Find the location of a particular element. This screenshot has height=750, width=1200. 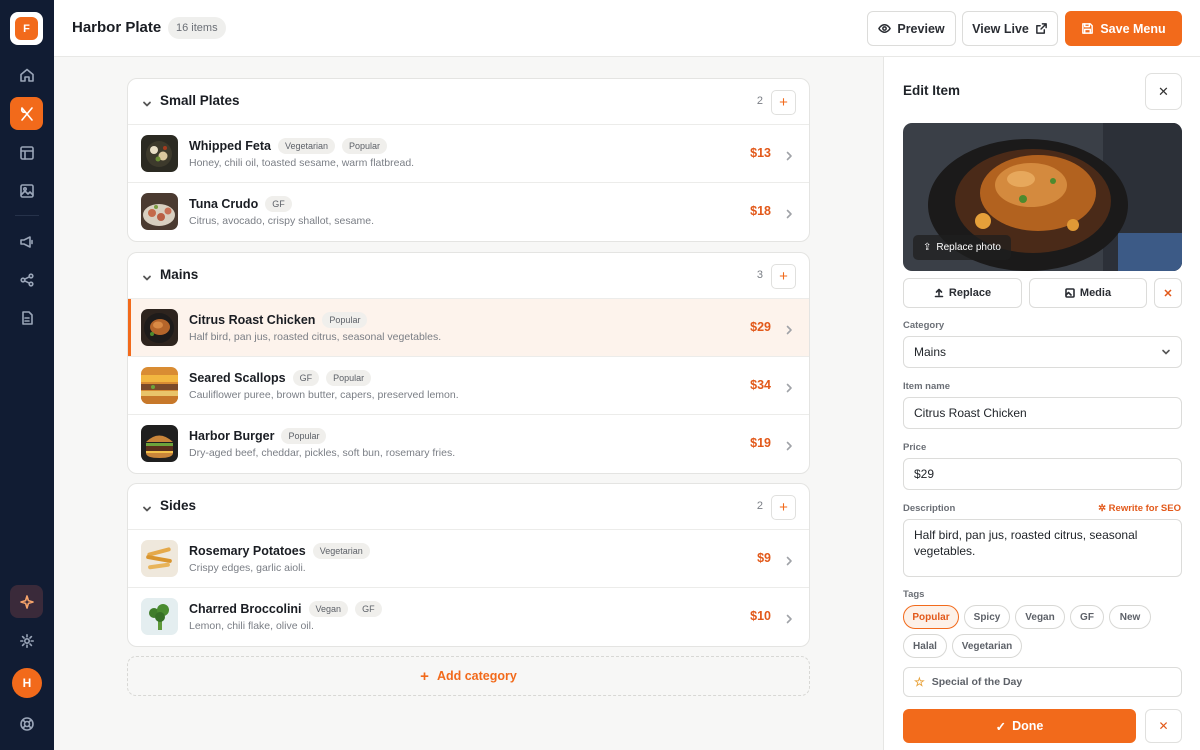

category-header: Small Plates 2 + is located at coordinates (468, 102).